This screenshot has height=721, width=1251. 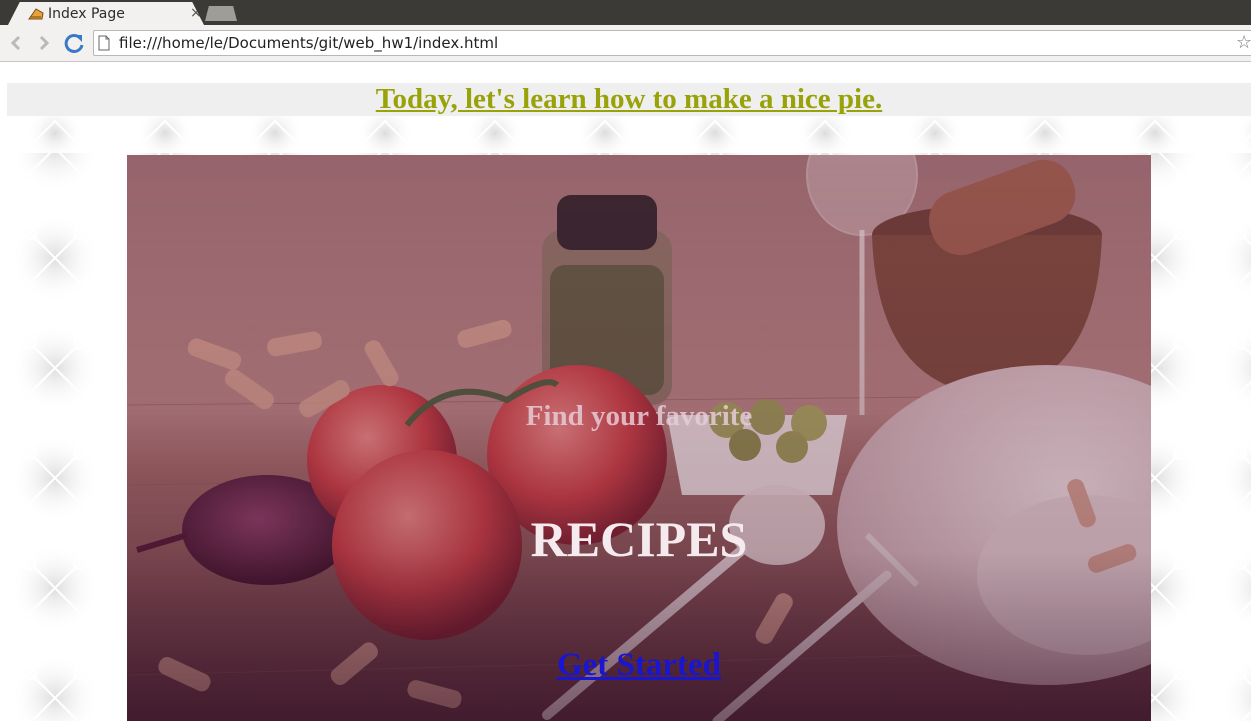 I want to click on hero-tagline: Find your favorite, so click(x=639, y=416).